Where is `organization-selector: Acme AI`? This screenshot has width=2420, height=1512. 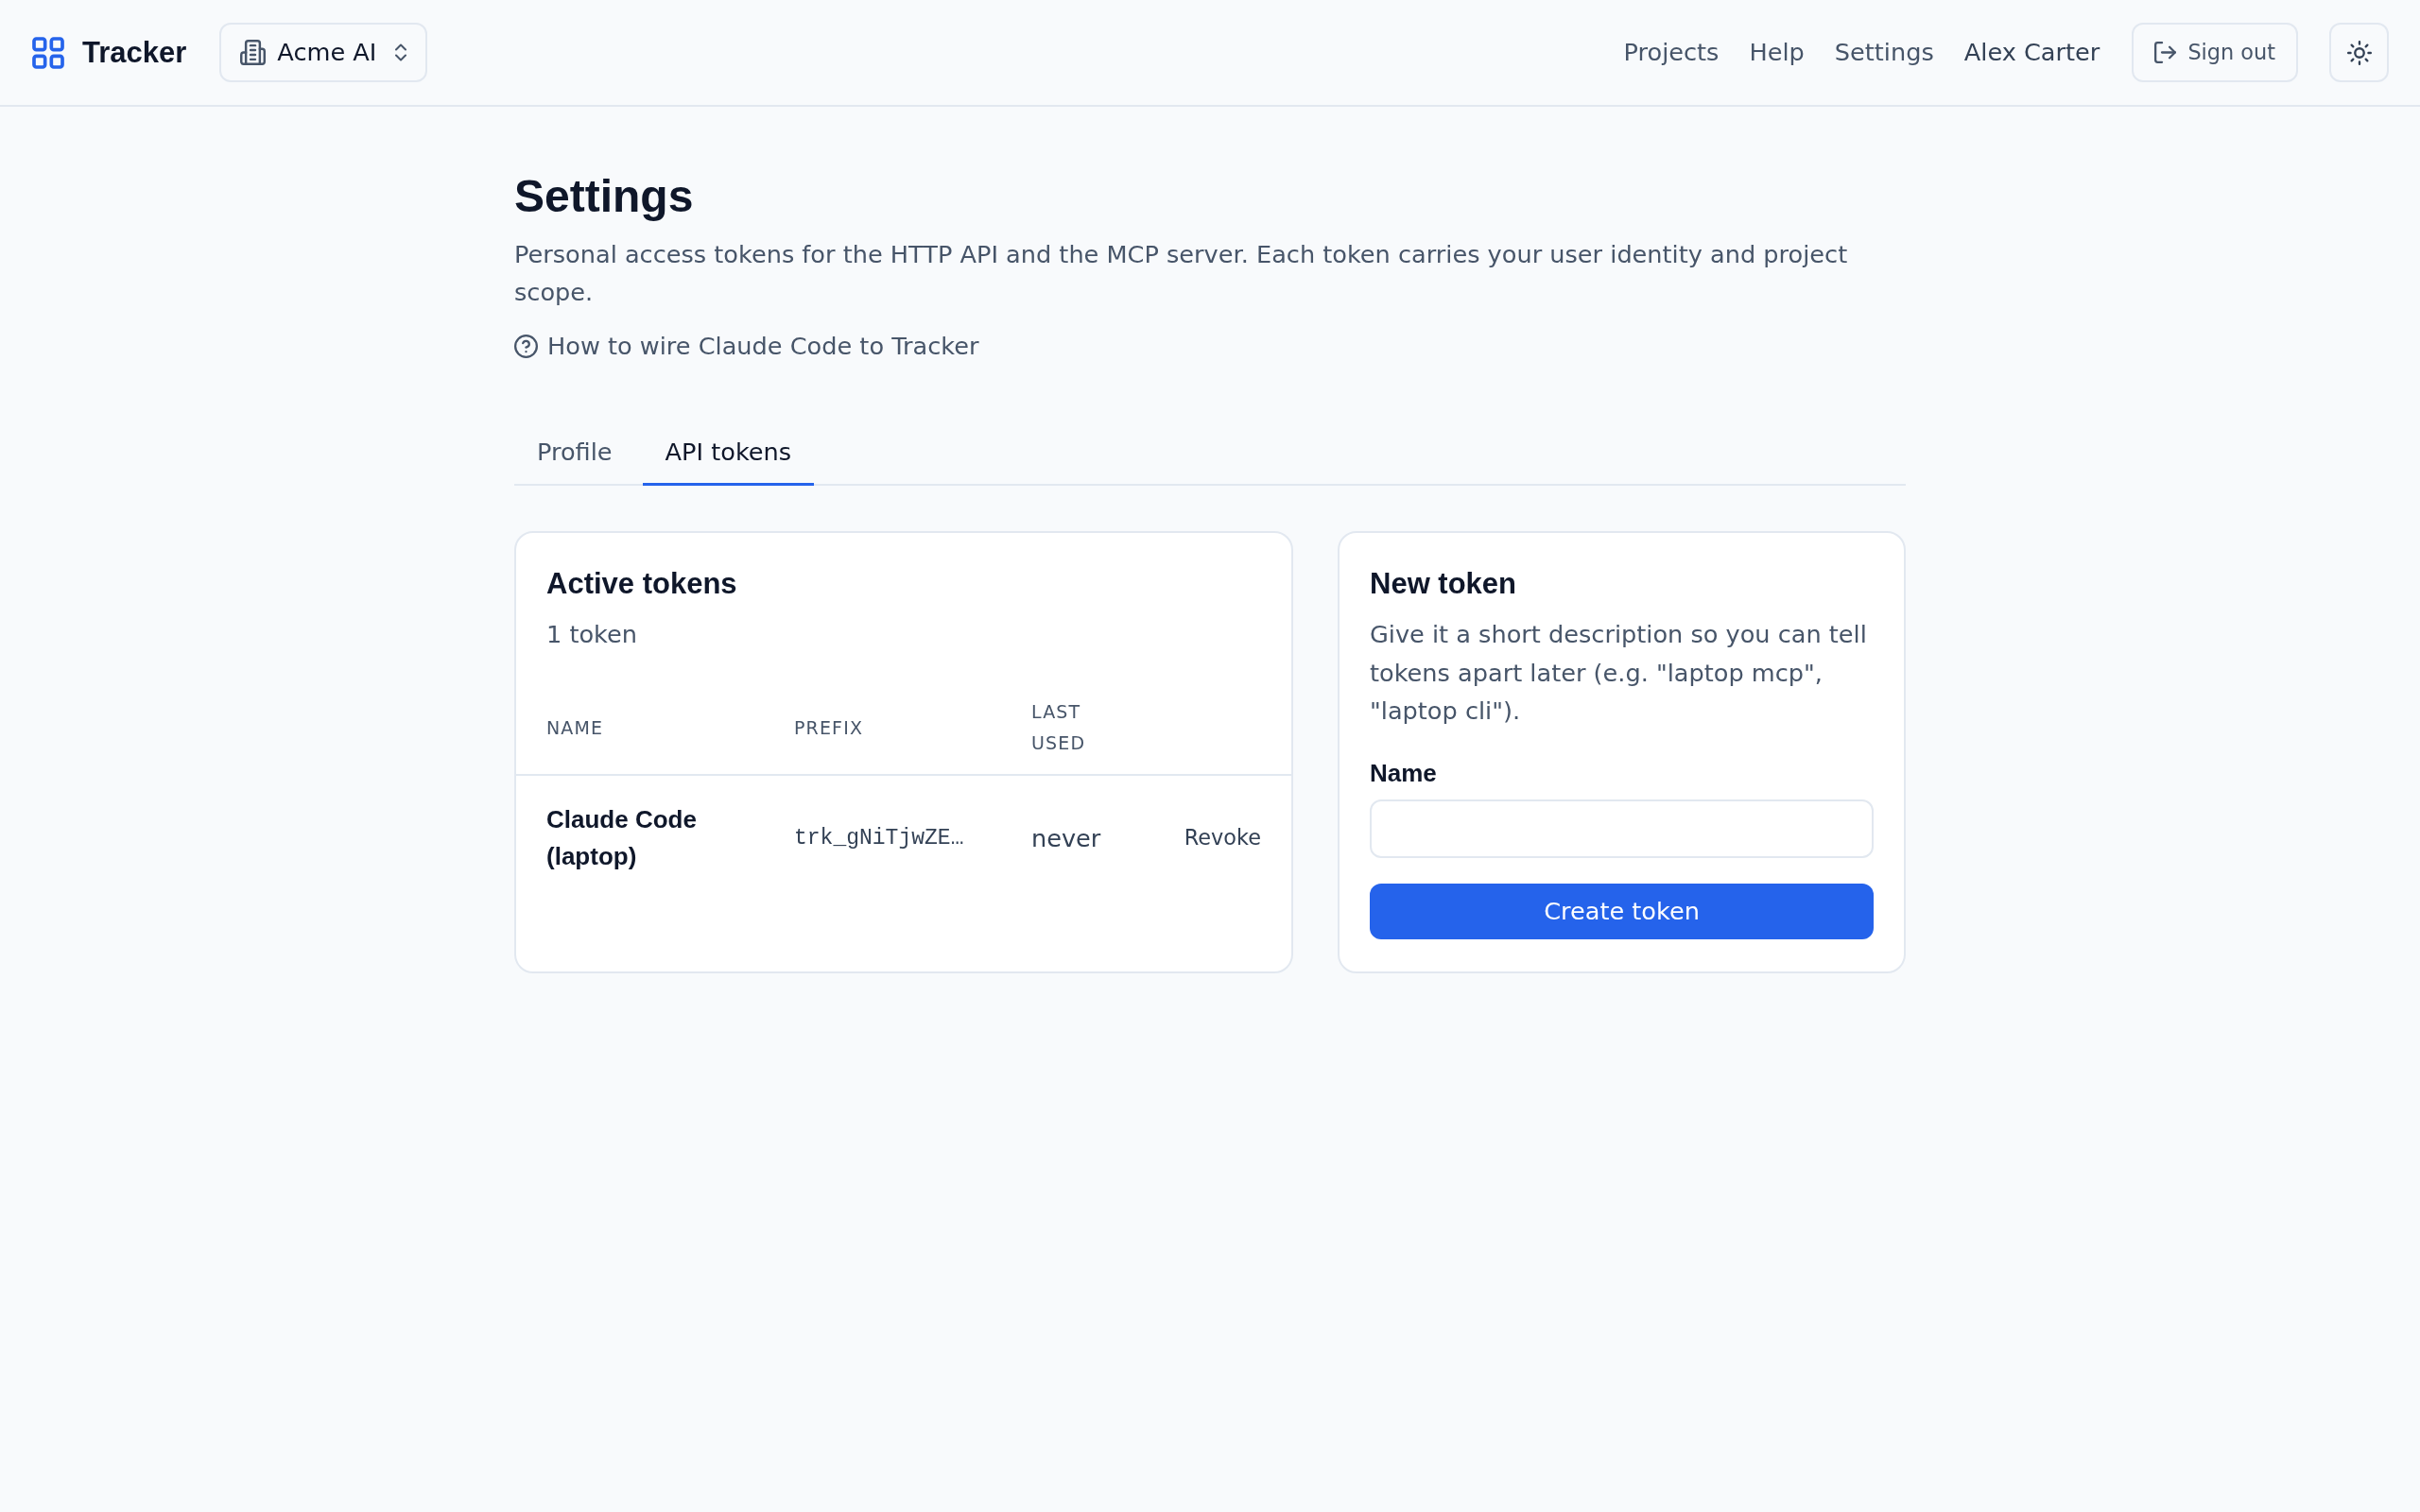 organization-selector: Acme AI is located at coordinates (323, 52).